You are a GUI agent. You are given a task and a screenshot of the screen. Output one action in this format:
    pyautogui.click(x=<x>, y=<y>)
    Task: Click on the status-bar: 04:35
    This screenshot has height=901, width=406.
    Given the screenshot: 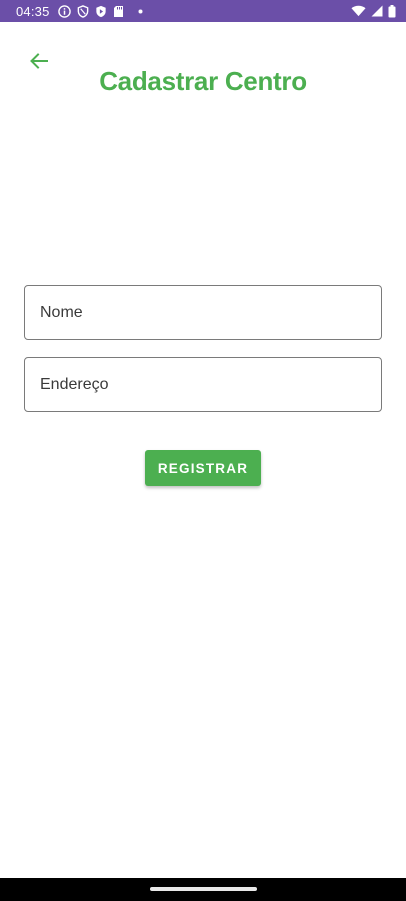 What is the action you would take?
    pyautogui.click(x=203, y=11)
    